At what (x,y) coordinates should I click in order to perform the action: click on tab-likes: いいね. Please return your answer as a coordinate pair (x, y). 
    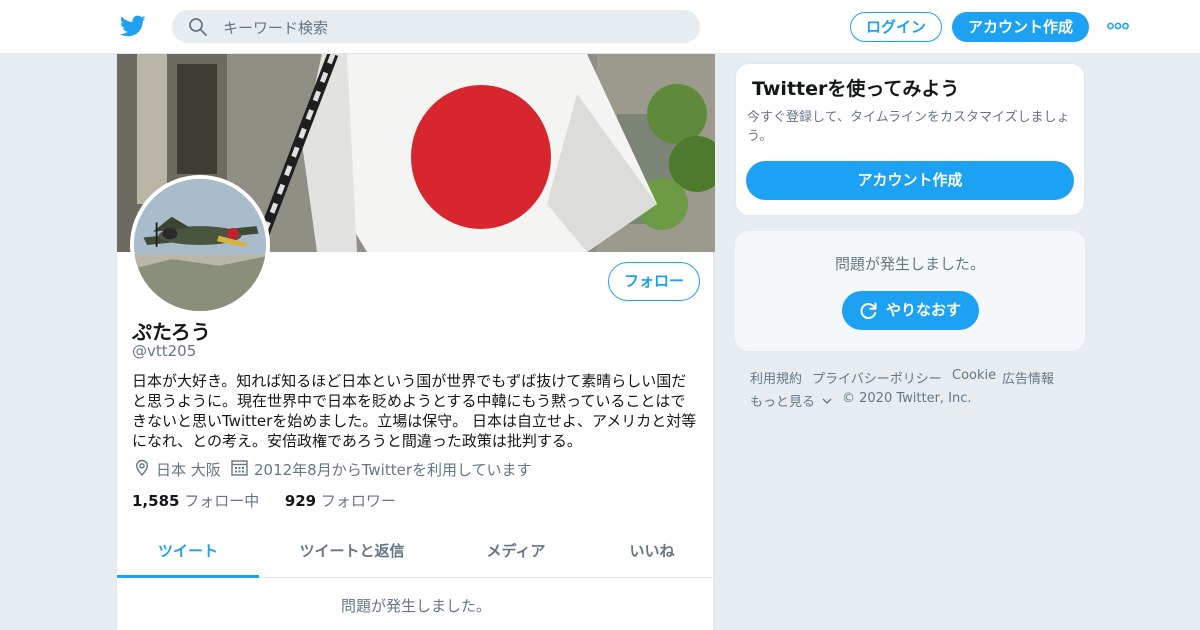
    Looking at the image, I should click on (652, 553).